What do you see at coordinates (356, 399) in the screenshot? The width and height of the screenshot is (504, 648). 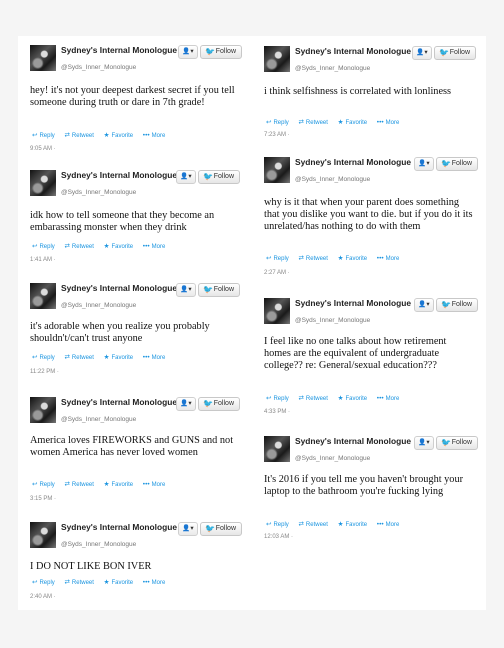 I see `favorite-label: Favorite` at bounding box center [356, 399].